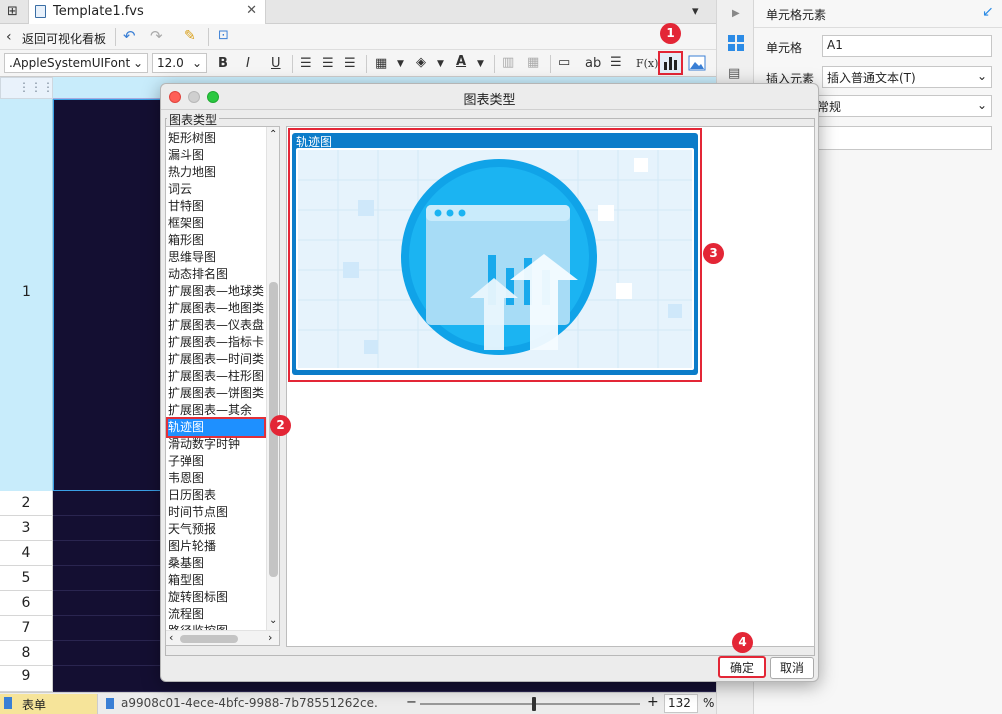 The width and height of the screenshot is (1002, 714). Describe the element at coordinates (216, 597) in the screenshot. I see `chart-type-item: 旋转图标图` at that location.